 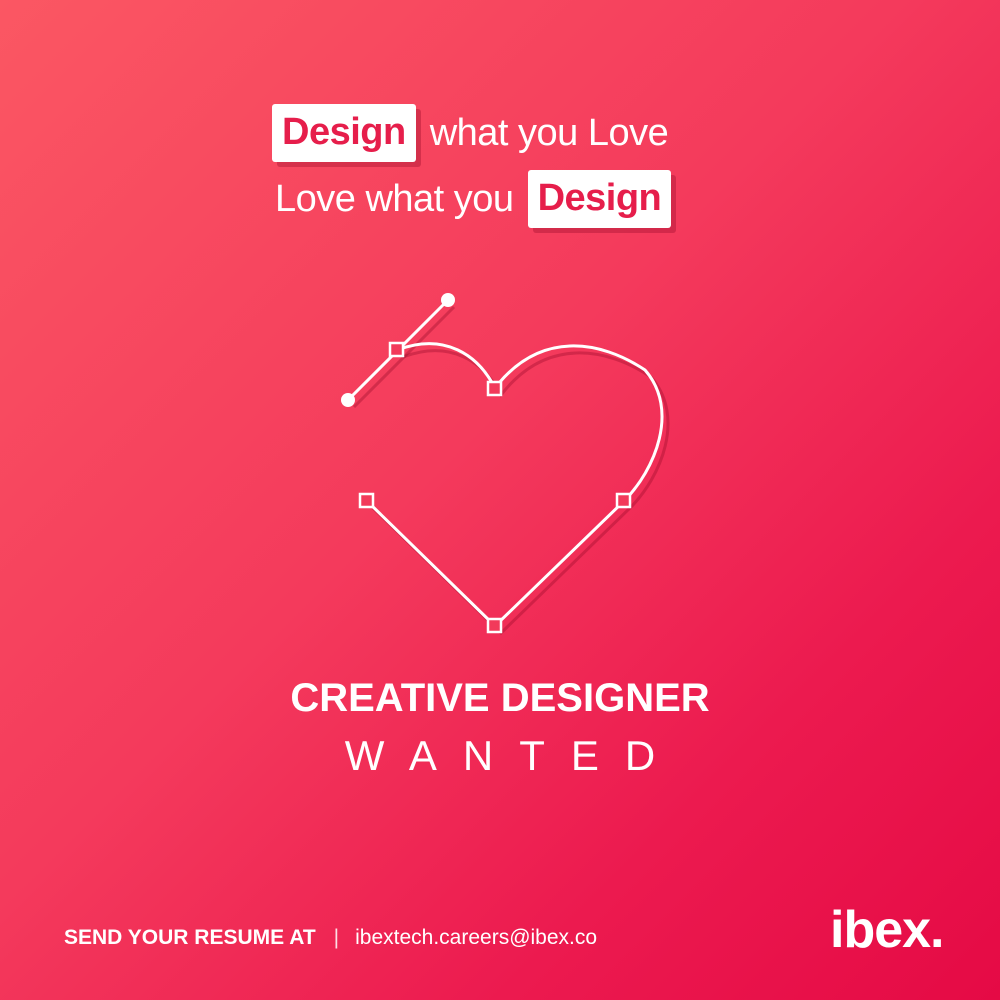 I want to click on tagline-highlight-design-2: Design, so click(x=599, y=199).